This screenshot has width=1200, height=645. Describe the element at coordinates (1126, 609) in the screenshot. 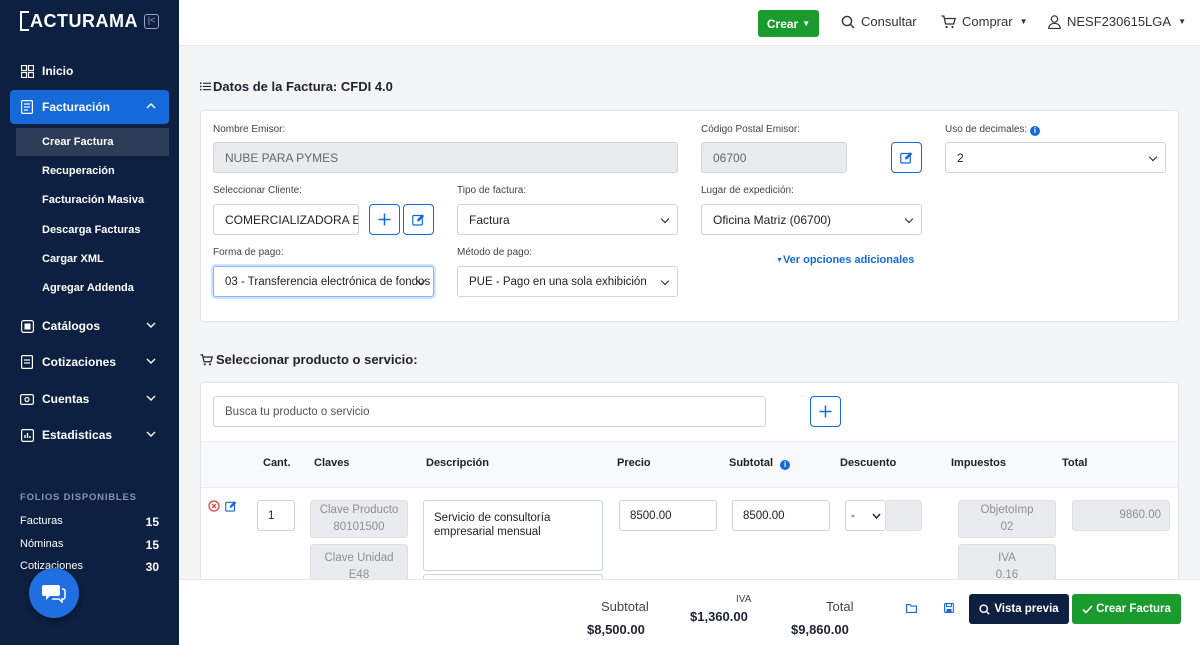

I see `crear-factura-button: Crear Factura` at that location.